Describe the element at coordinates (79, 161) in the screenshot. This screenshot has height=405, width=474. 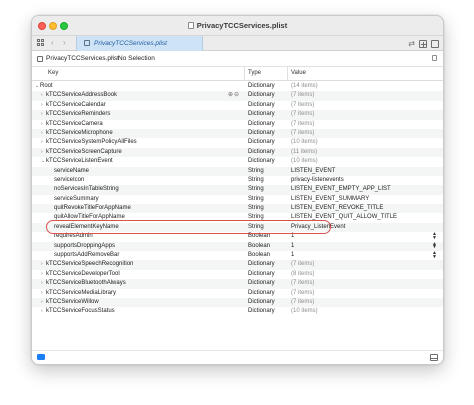
I see `row-key: kTCCServiceListenEvent` at that location.